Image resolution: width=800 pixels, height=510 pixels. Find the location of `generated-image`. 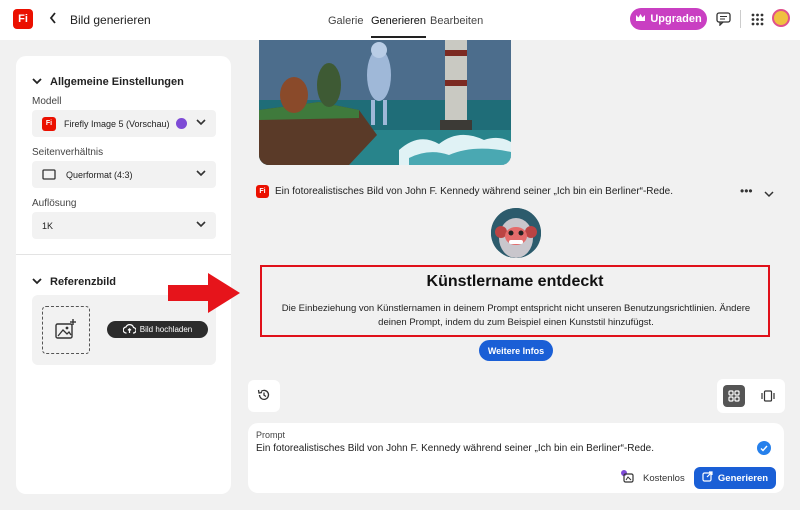

generated-image is located at coordinates (385, 102).